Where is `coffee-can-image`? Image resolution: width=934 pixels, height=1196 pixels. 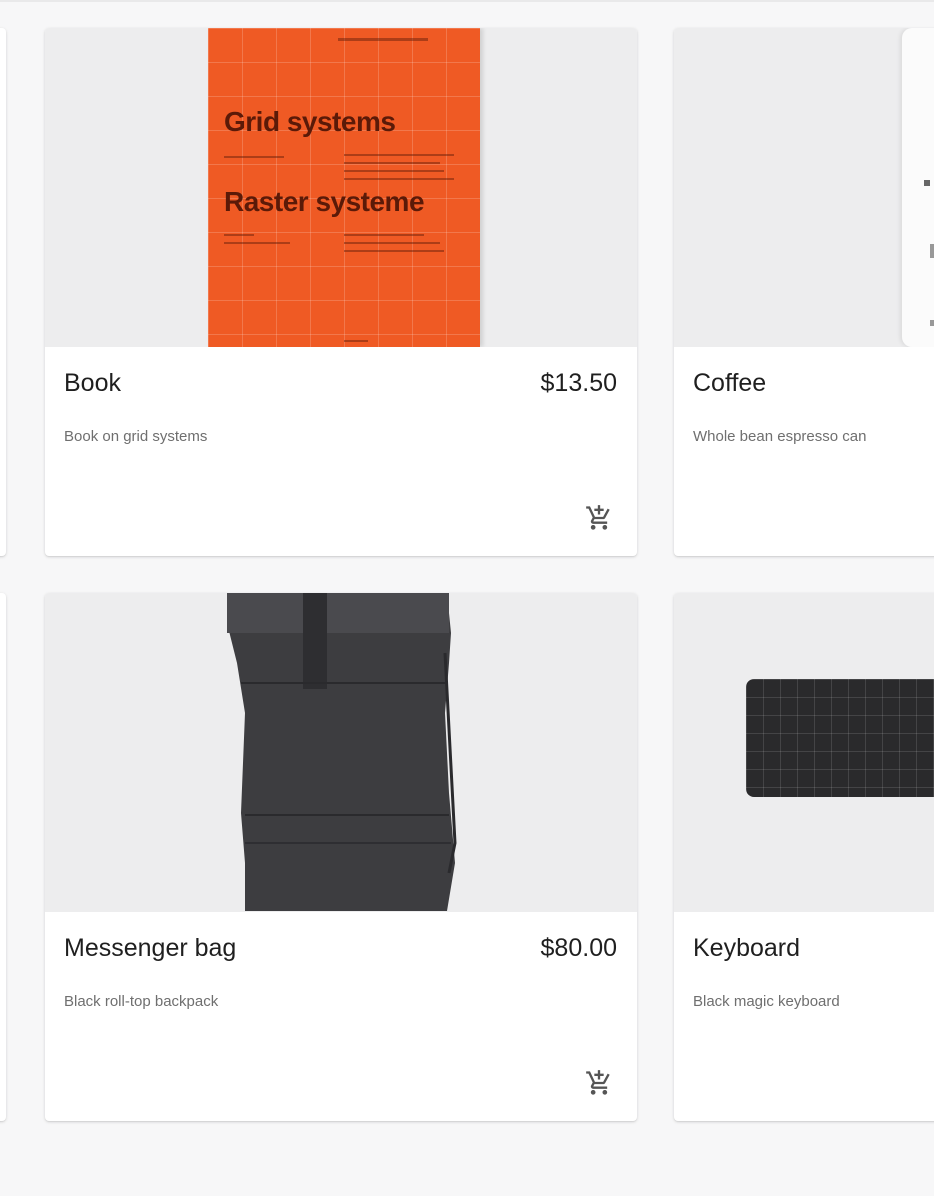
coffee-can-image is located at coordinates (918, 187).